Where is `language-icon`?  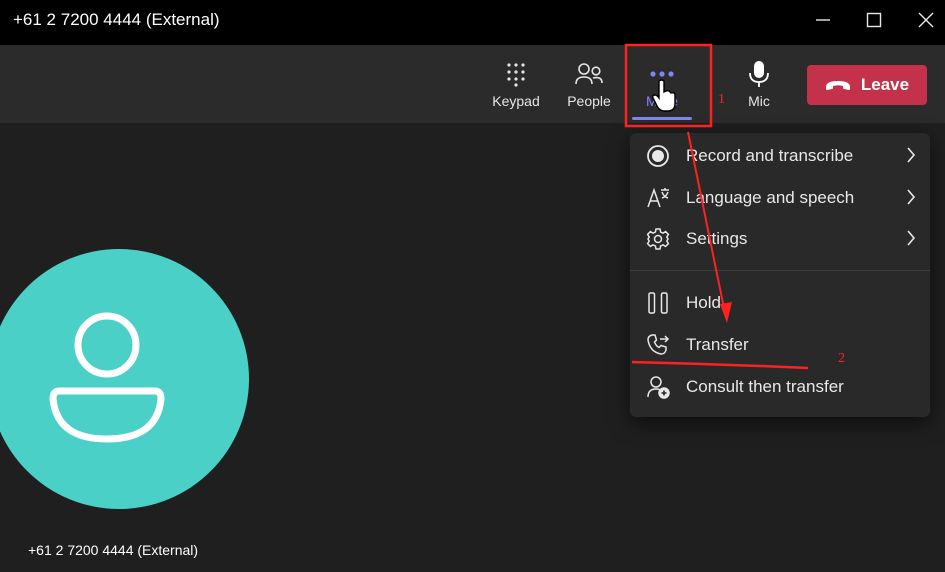
language-icon is located at coordinates (658, 197).